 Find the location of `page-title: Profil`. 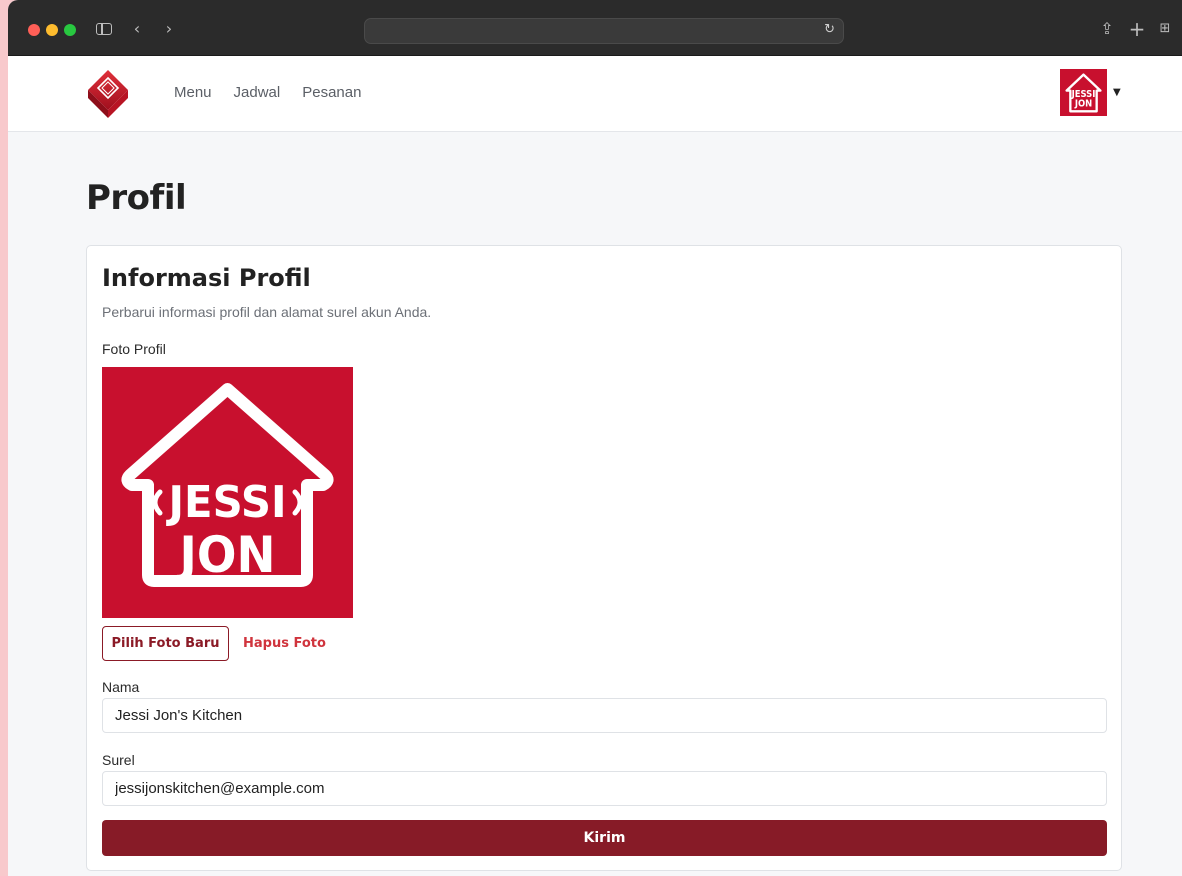

page-title: Profil is located at coordinates (136, 198).